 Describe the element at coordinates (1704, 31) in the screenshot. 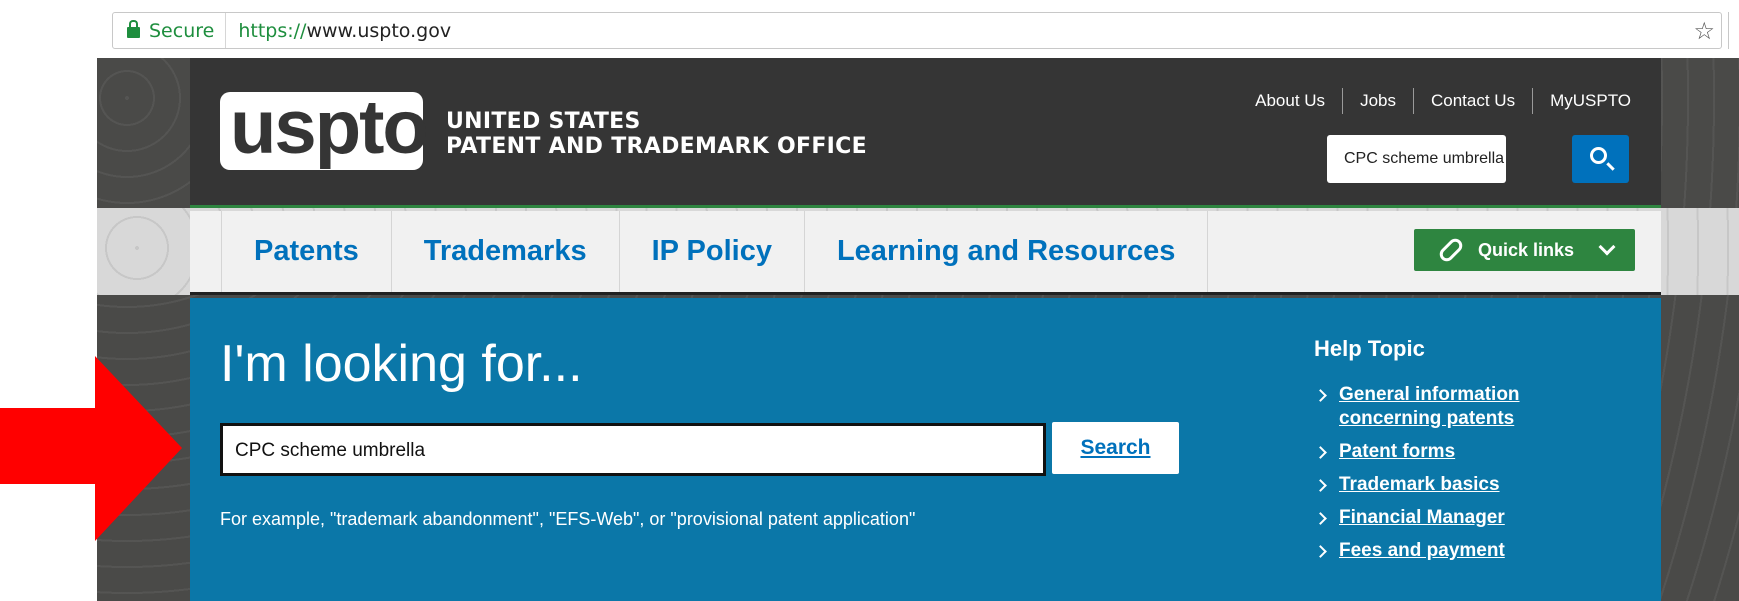

I see `star-icon: ☆` at that location.